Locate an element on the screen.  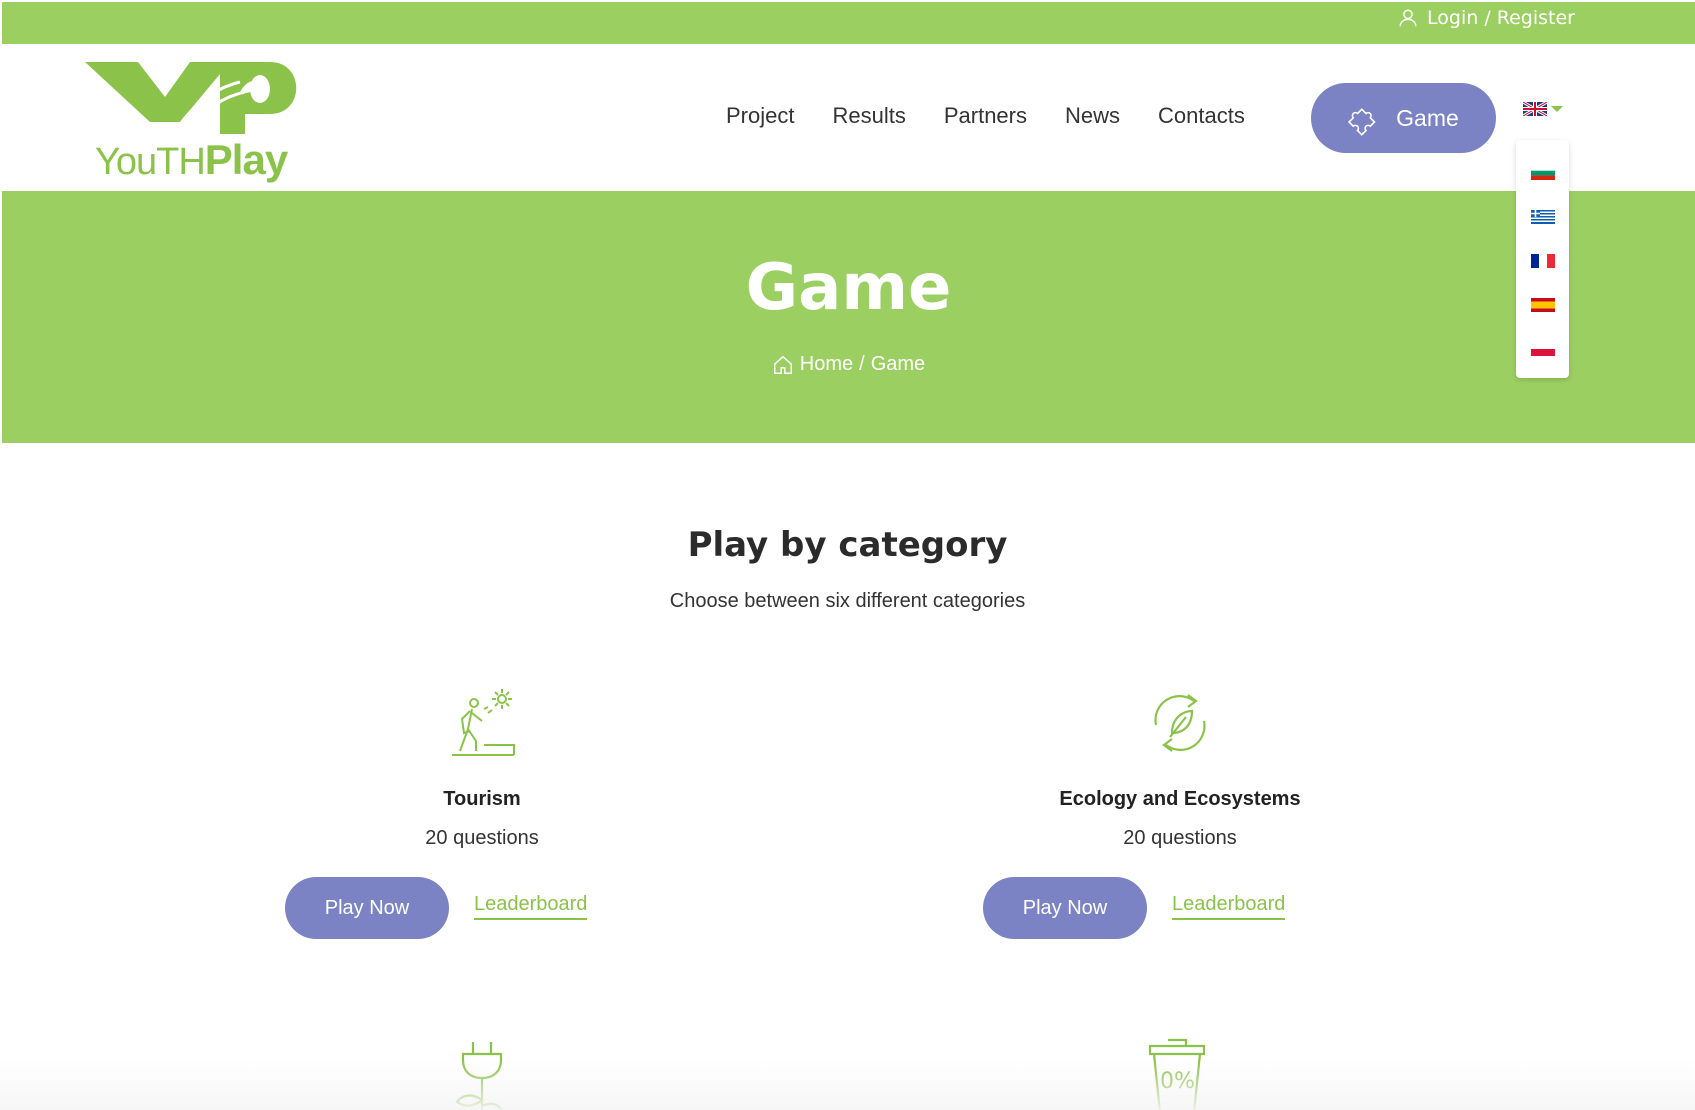
main-nav: Project Results Partners News Contacts is located at coordinates (985, 116).